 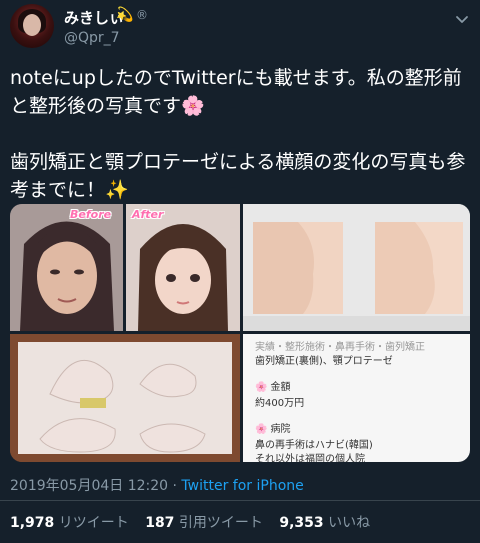 I want to click on dental-molds-image, so click(x=125, y=398).